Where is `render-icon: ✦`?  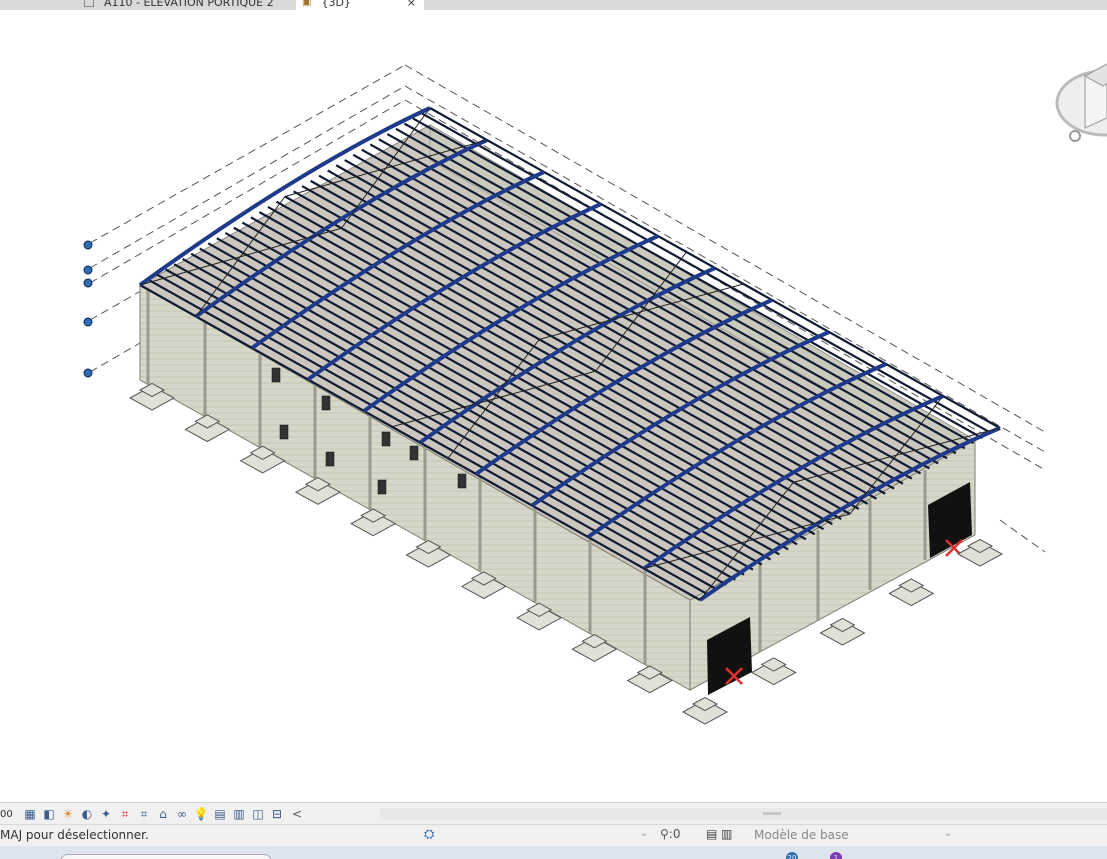 render-icon: ✦ is located at coordinates (106, 814).